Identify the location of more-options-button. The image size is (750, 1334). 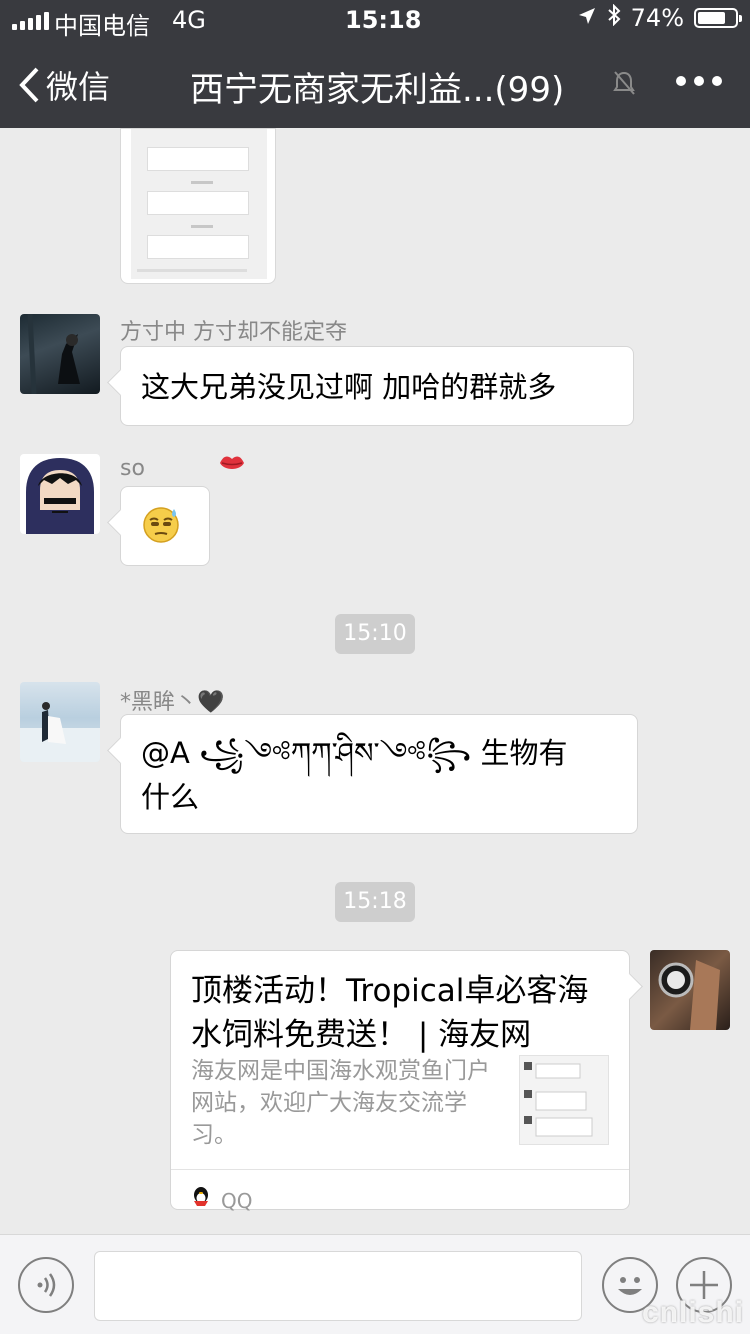
(699, 81).